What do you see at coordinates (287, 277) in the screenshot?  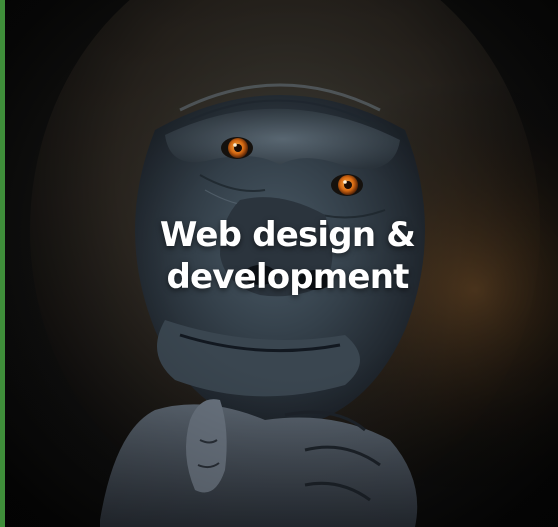 I see `headline-line-2: development` at bounding box center [287, 277].